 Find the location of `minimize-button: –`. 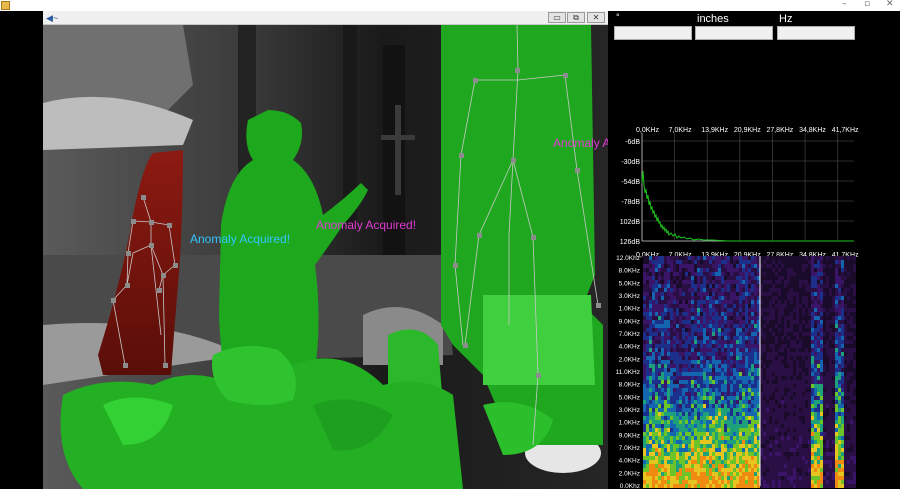

minimize-button: – is located at coordinates (844, 4).